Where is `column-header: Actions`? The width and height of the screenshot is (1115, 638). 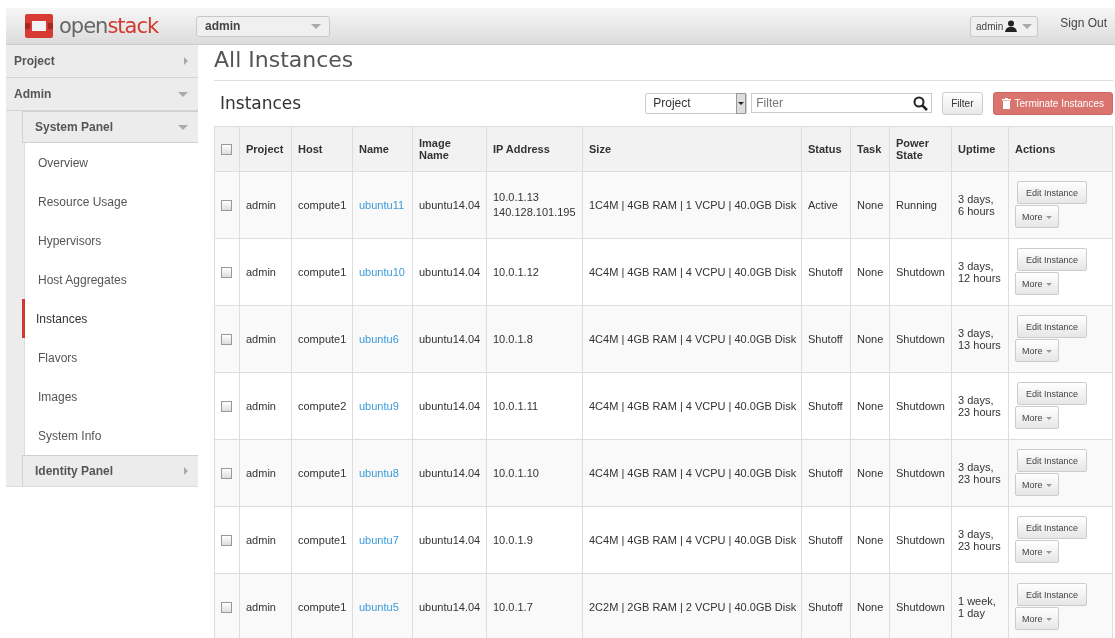 column-header: Actions is located at coordinates (1060, 149).